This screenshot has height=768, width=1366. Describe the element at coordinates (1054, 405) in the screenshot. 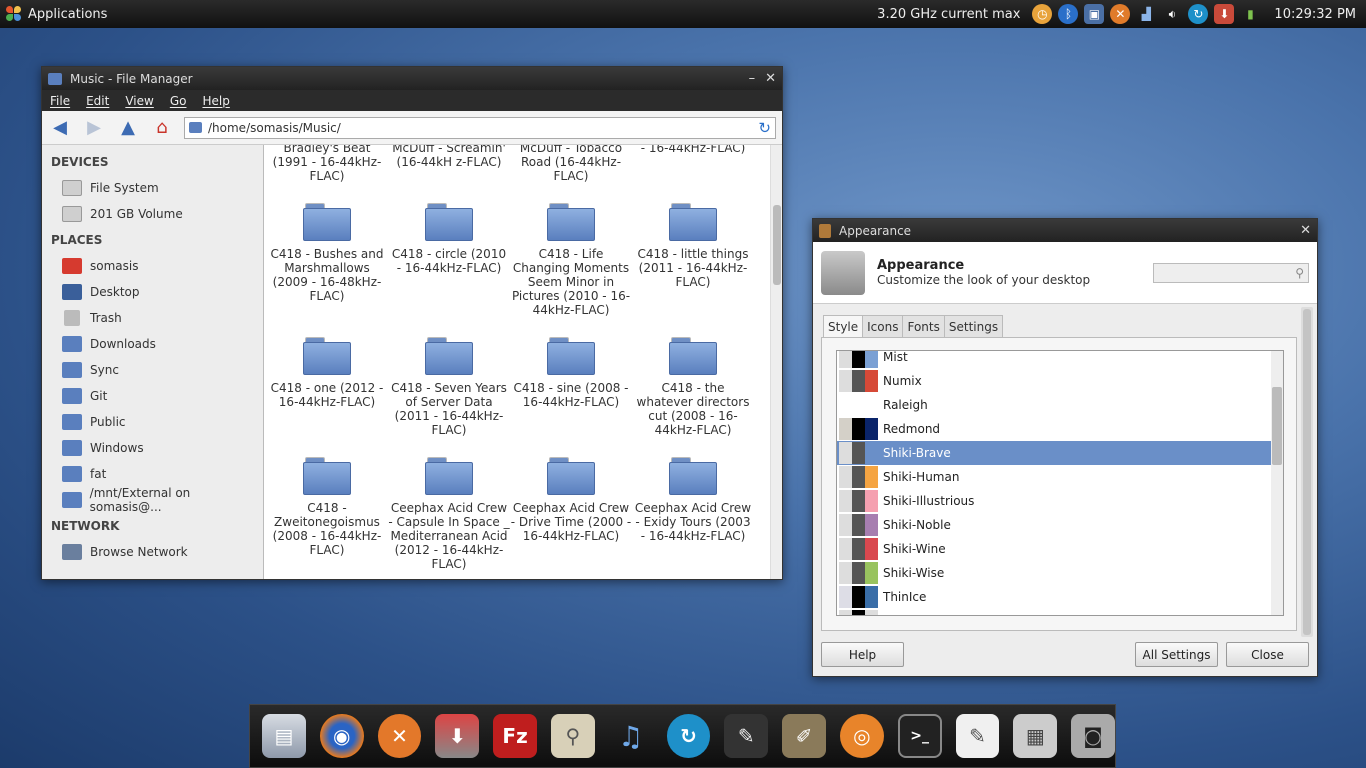

I see `theme-row: Raleigh` at that location.